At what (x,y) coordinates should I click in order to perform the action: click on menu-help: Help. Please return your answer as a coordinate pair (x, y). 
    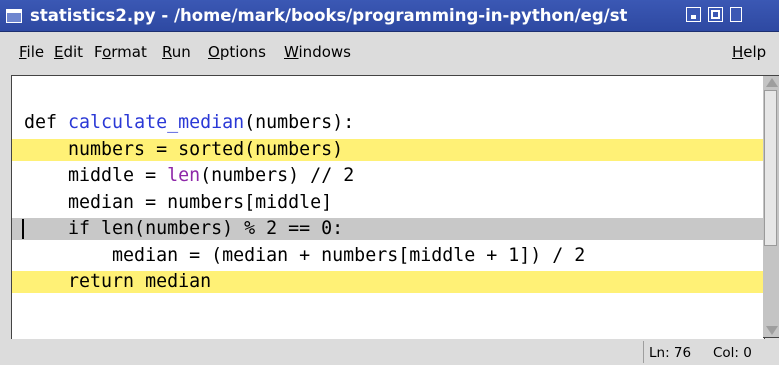
    Looking at the image, I should click on (749, 51).